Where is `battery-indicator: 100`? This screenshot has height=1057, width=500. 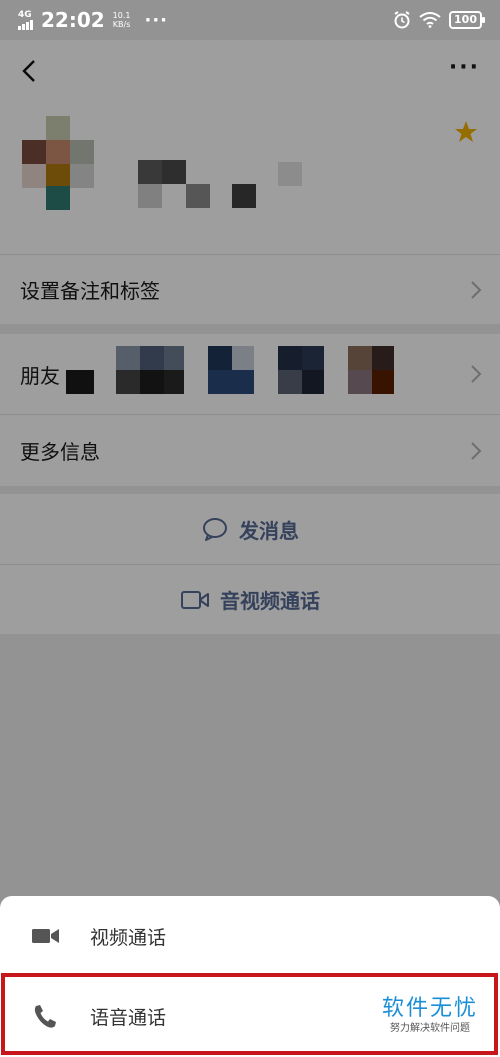 battery-indicator: 100 is located at coordinates (467, 20).